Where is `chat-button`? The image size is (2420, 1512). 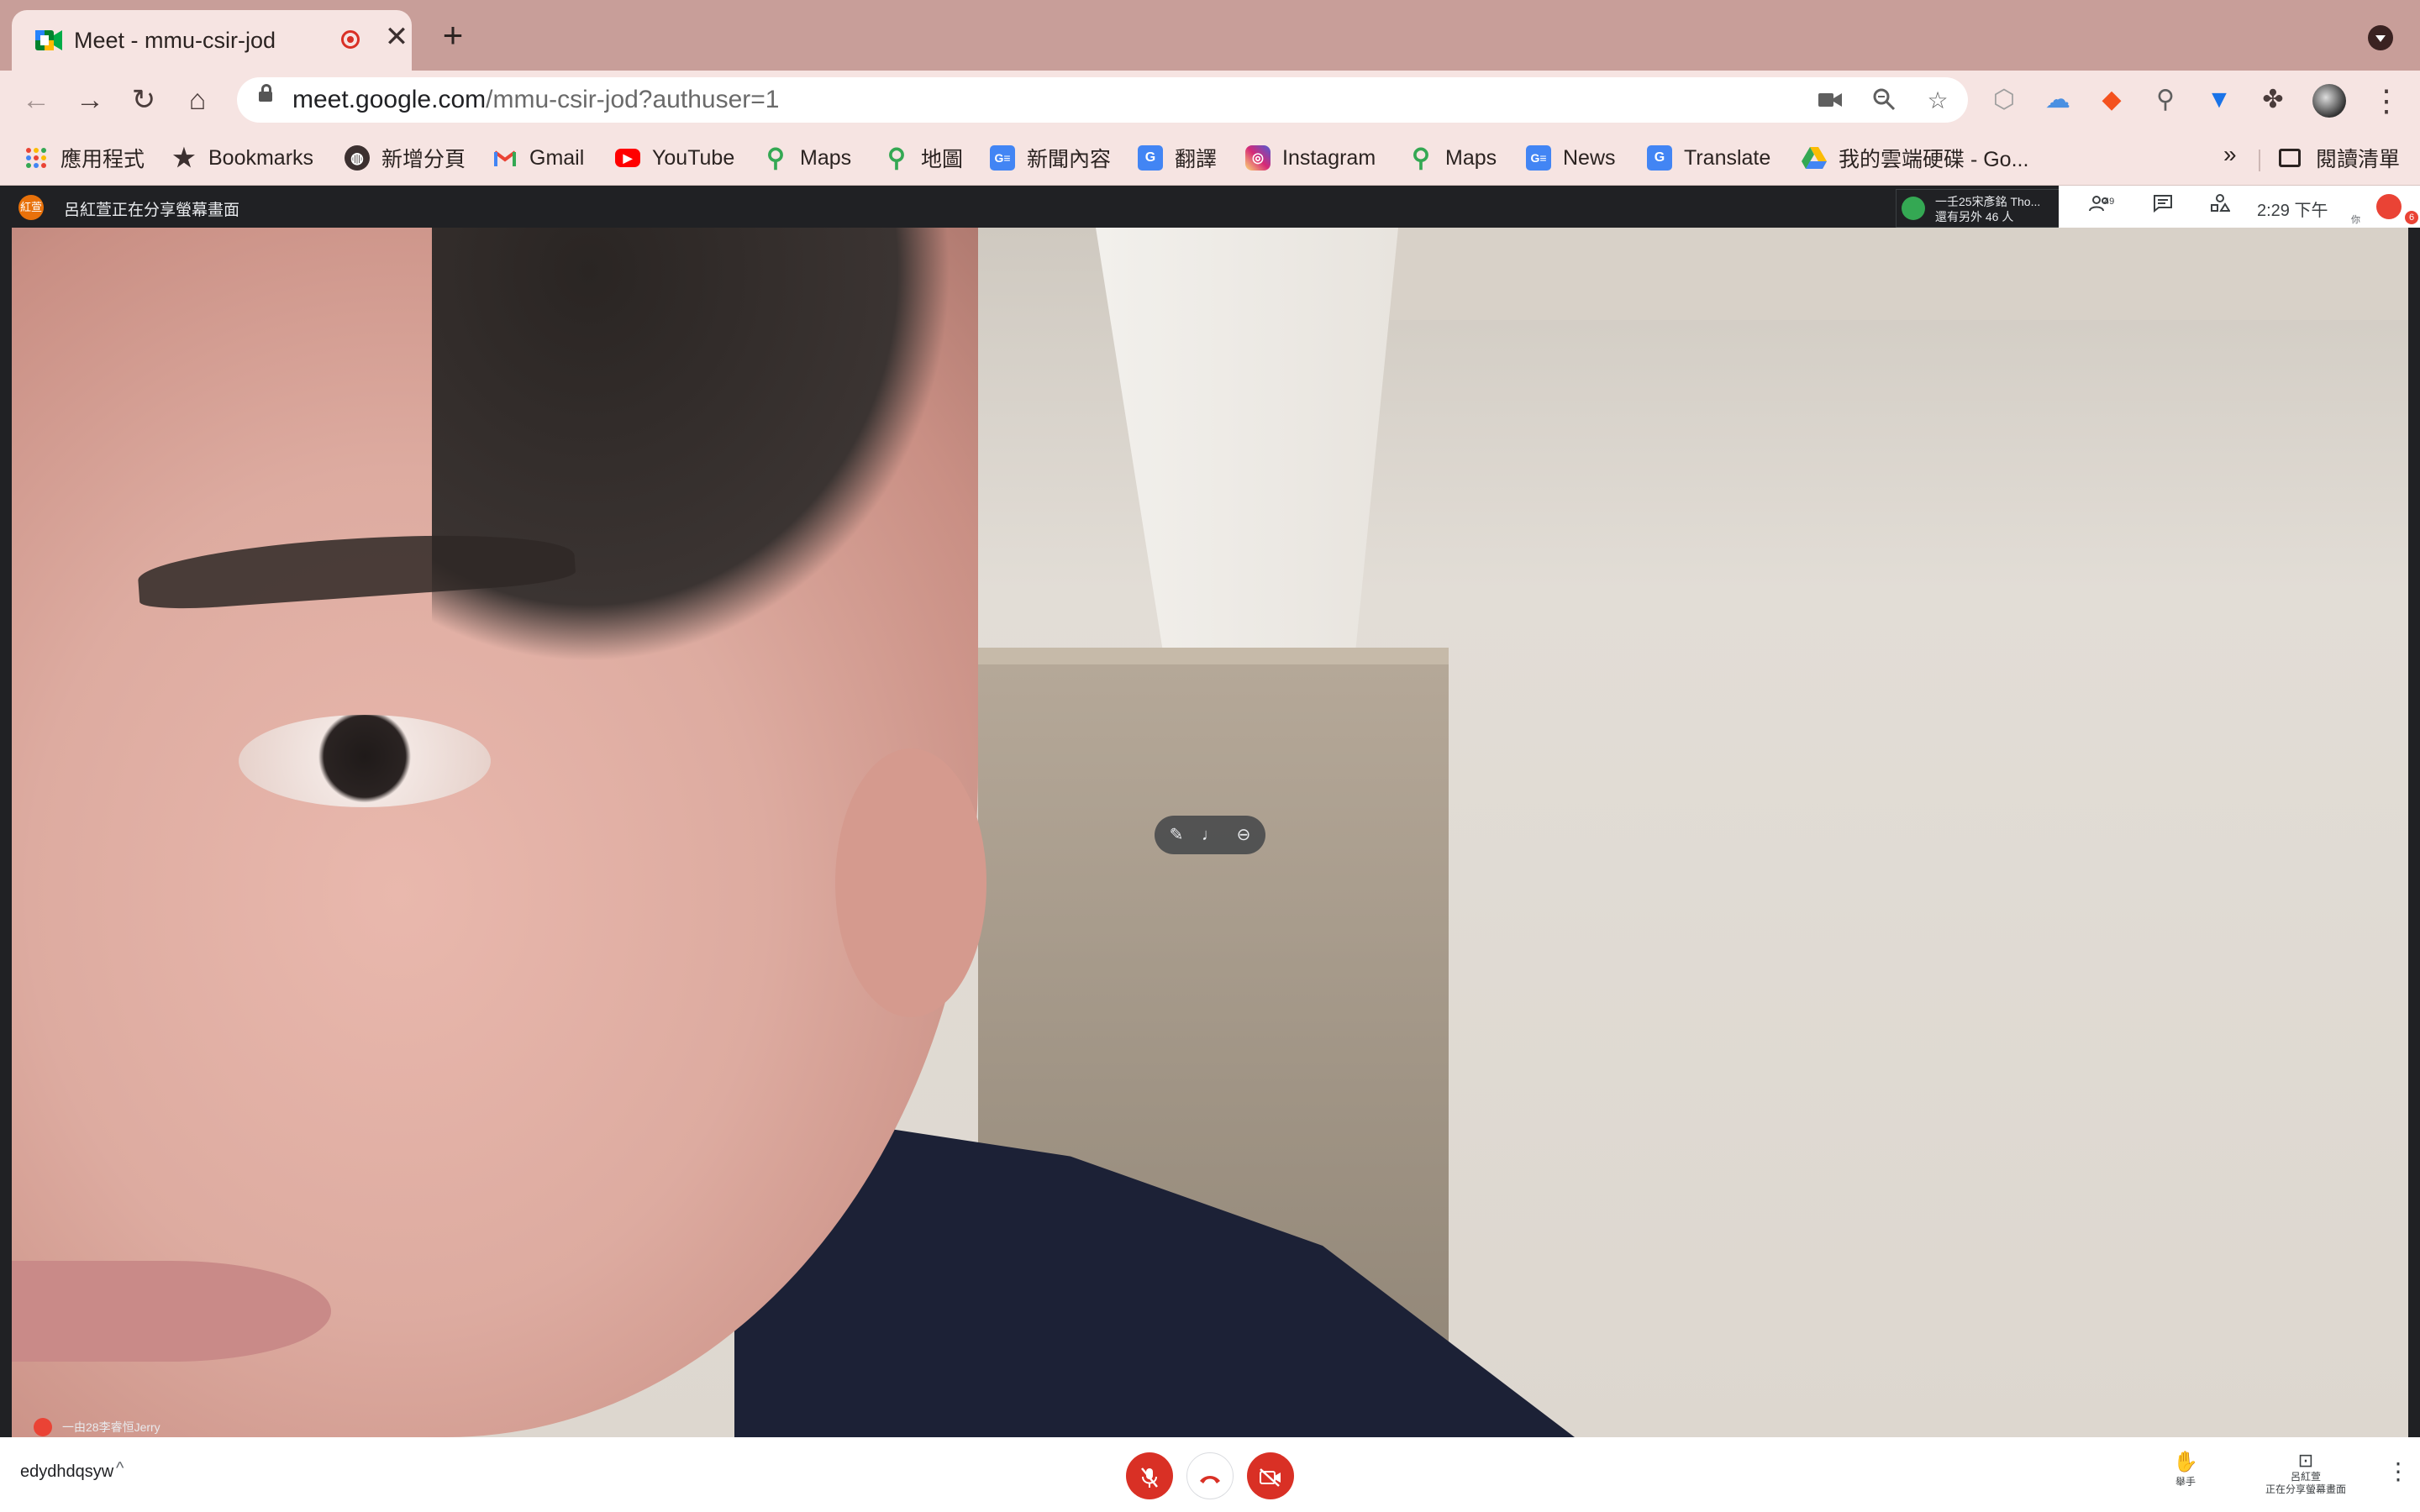 chat-button is located at coordinates (2162, 206).